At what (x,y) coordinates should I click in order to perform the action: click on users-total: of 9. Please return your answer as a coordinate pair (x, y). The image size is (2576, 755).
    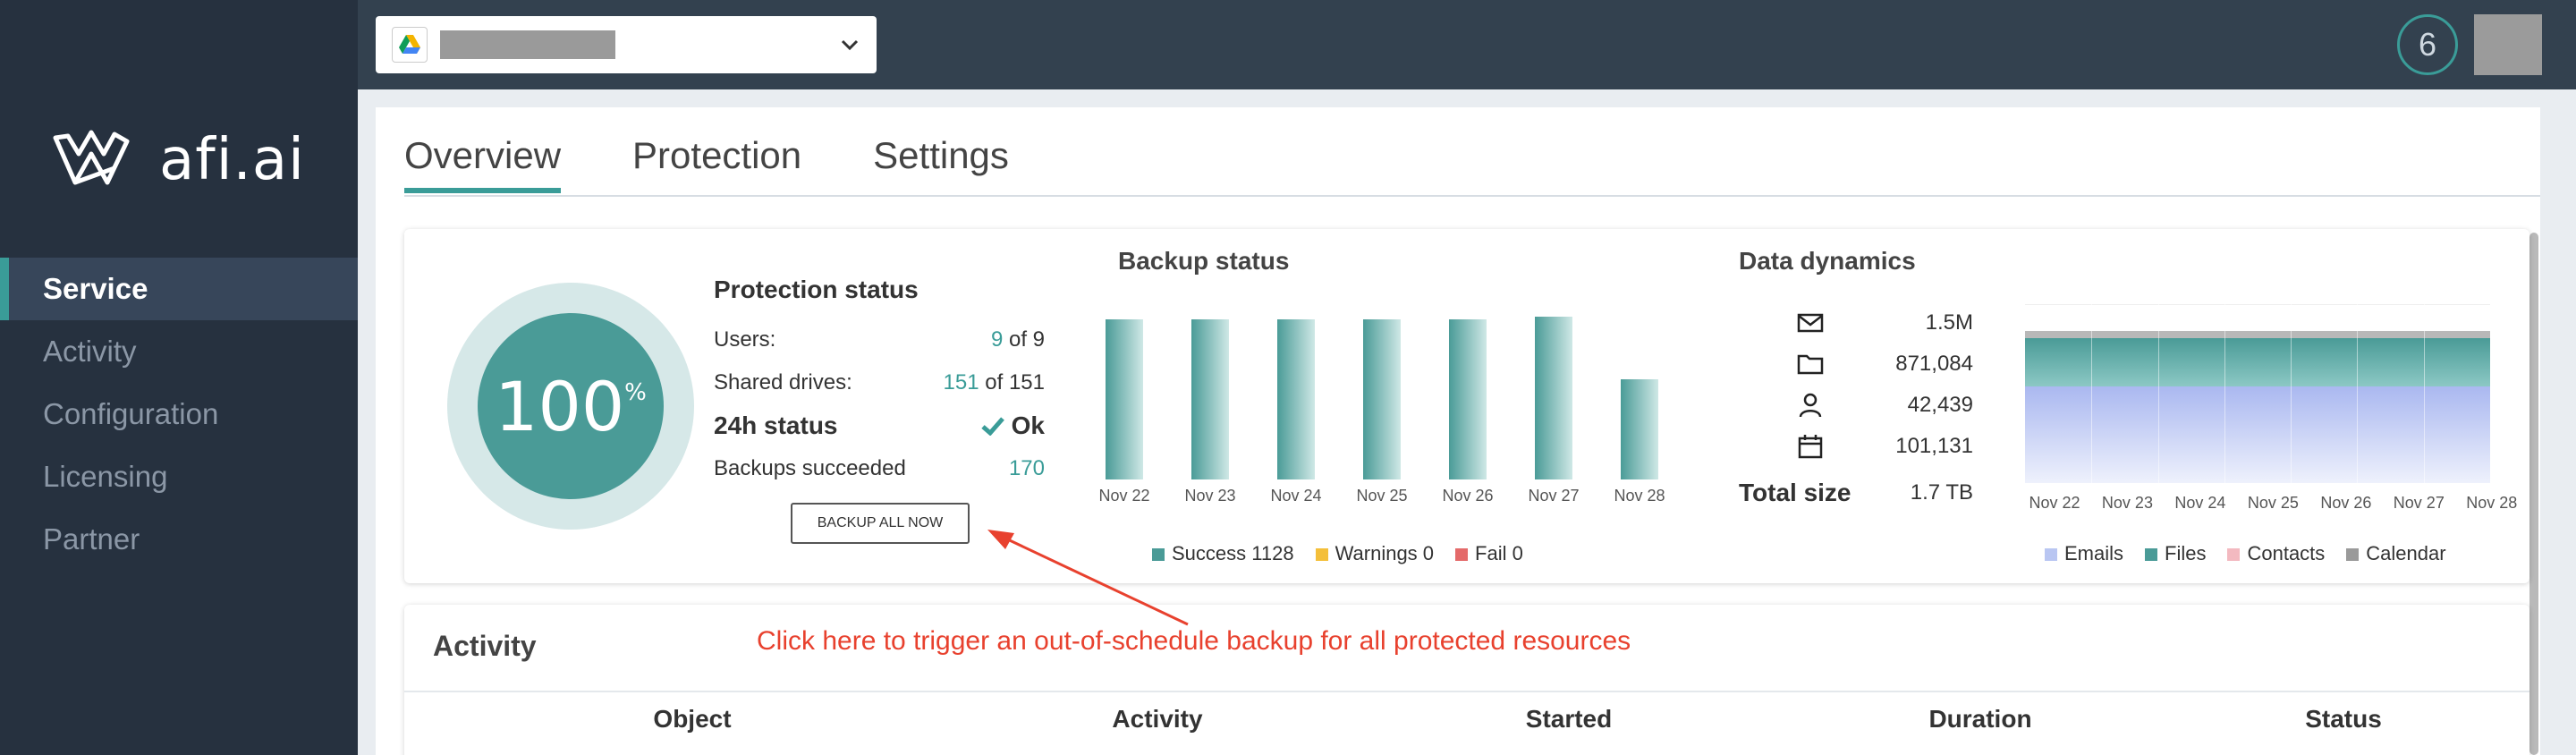
    Looking at the image, I should click on (1026, 339).